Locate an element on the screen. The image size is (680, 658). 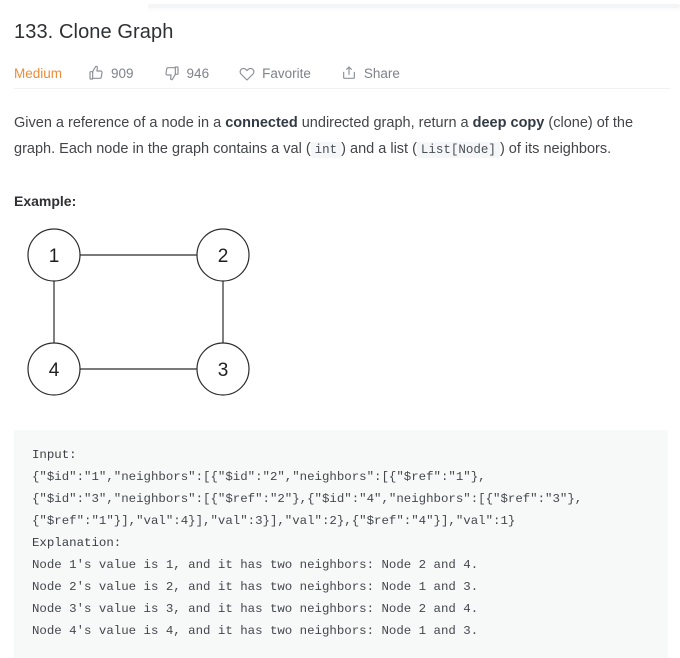
thumbs-down-icon is located at coordinates (172, 73).